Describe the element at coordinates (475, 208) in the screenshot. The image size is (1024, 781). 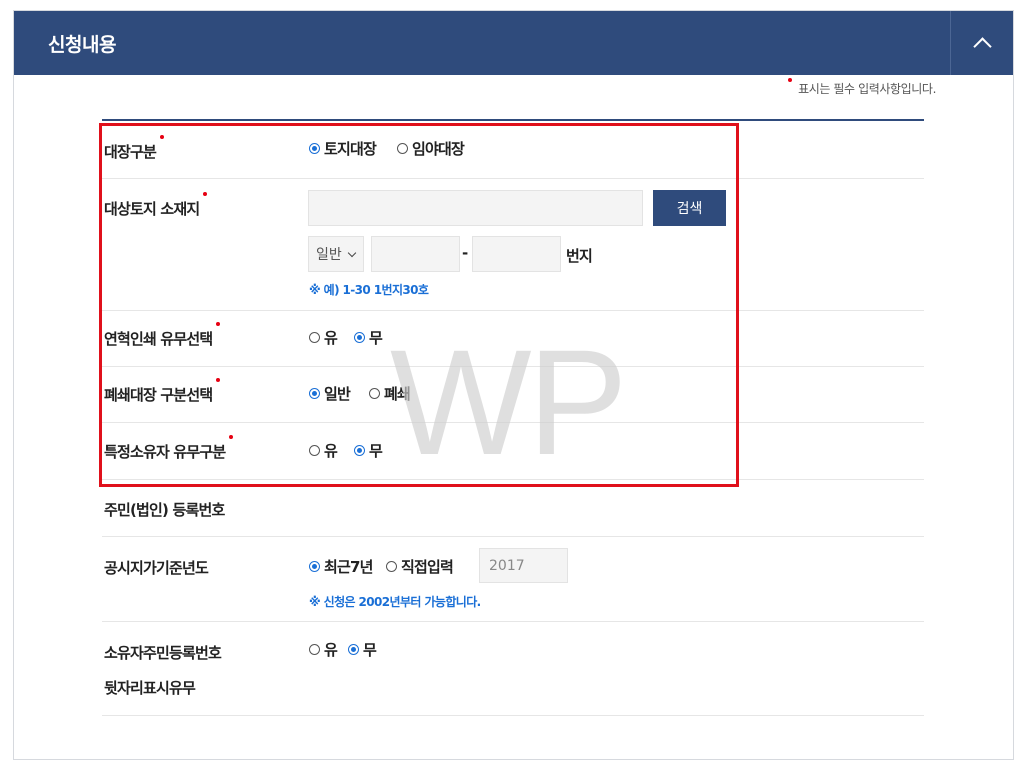
I see `address-input` at that location.